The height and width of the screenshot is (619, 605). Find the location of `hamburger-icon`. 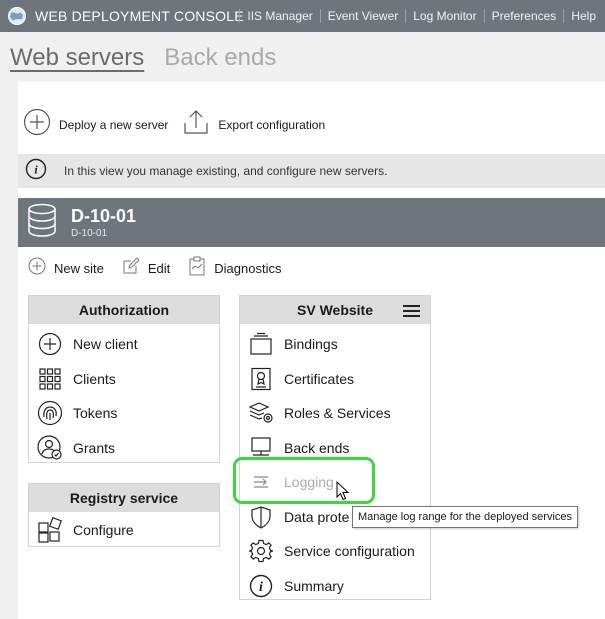

hamburger-icon is located at coordinates (411, 312).